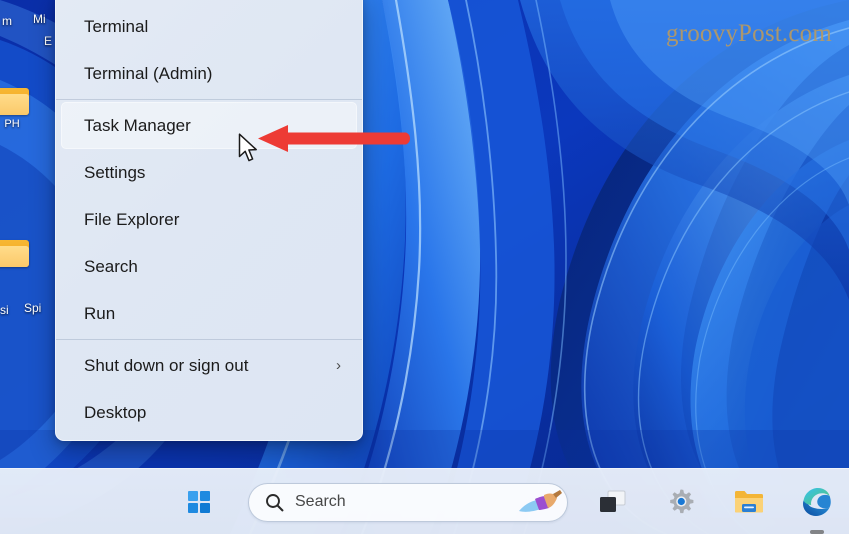 This screenshot has height=534, width=849. Describe the element at coordinates (115, 412) in the screenshot. I see `menu-item-label: Desktop` at that location.